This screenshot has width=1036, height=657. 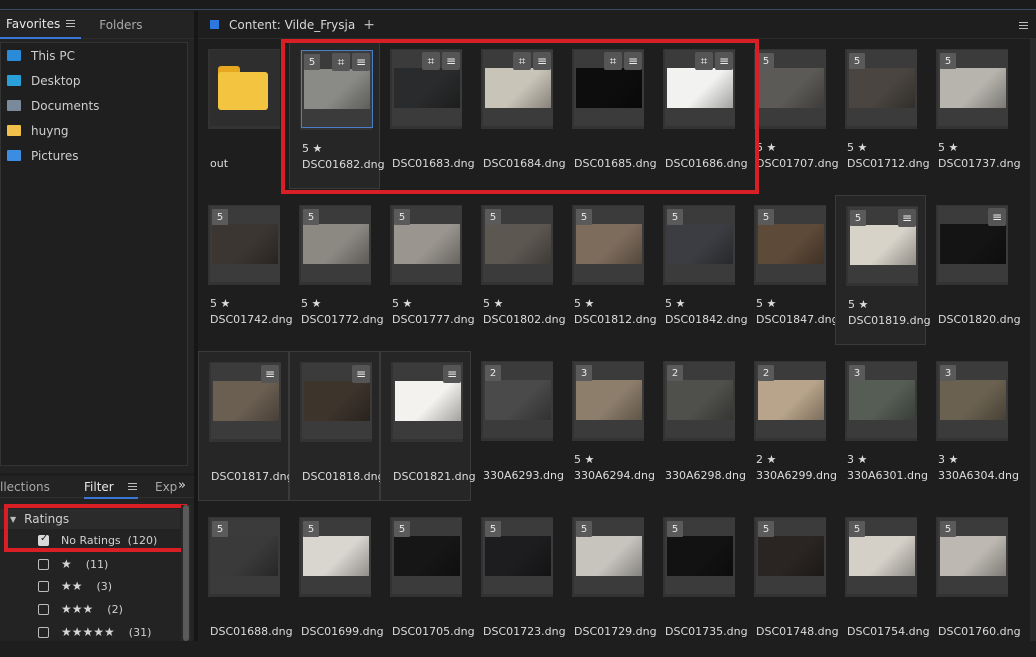 What do you see at coordinates (336, 270) in the screenshot?
I see `thumbnail-item: 5 5 ★ DSC01772.dng` at bounding box center [336, 270].